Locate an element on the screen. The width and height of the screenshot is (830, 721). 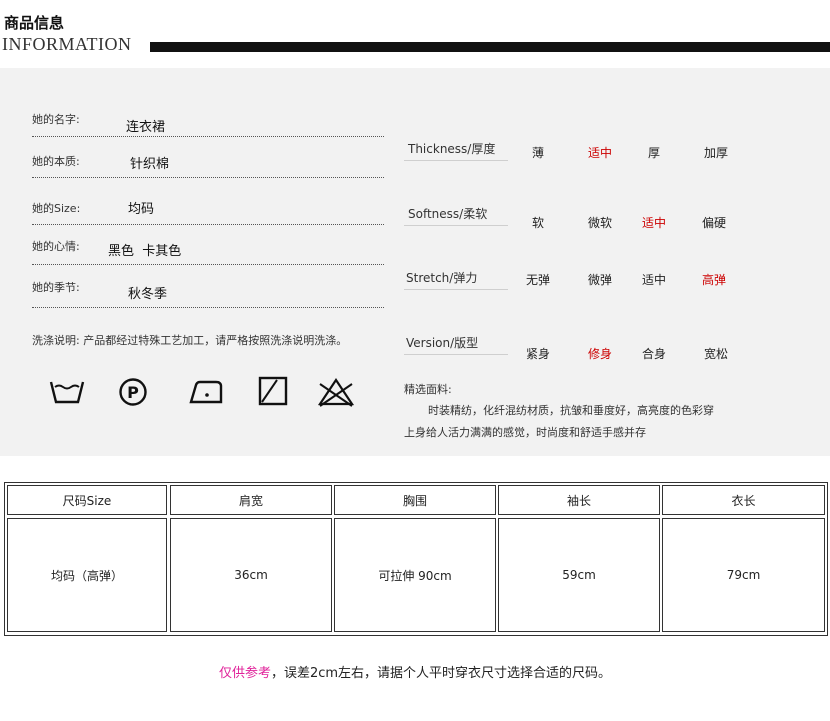
dry-clean-p-icon: P is located at coordinates (133, 394).